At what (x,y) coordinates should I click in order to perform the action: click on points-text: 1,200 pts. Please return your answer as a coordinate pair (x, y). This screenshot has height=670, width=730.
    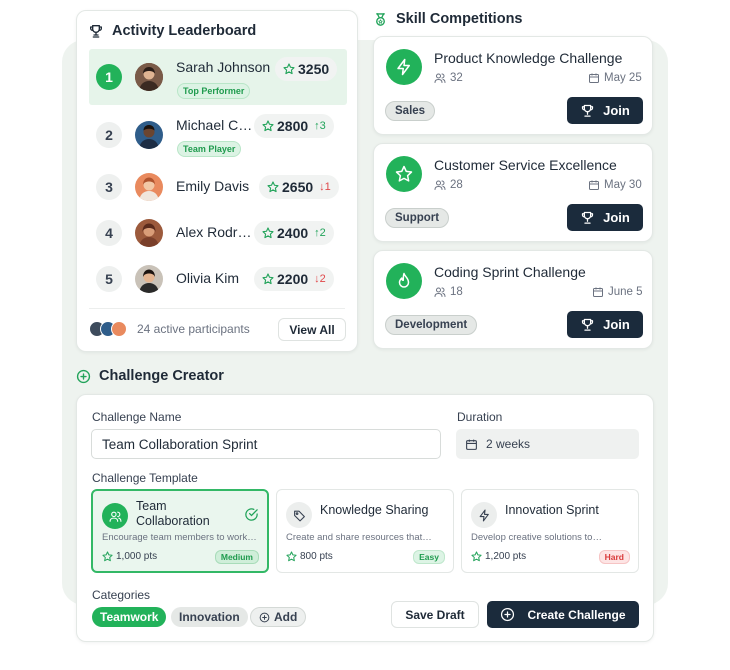
    Looking at the image, I should click on (506, 556).